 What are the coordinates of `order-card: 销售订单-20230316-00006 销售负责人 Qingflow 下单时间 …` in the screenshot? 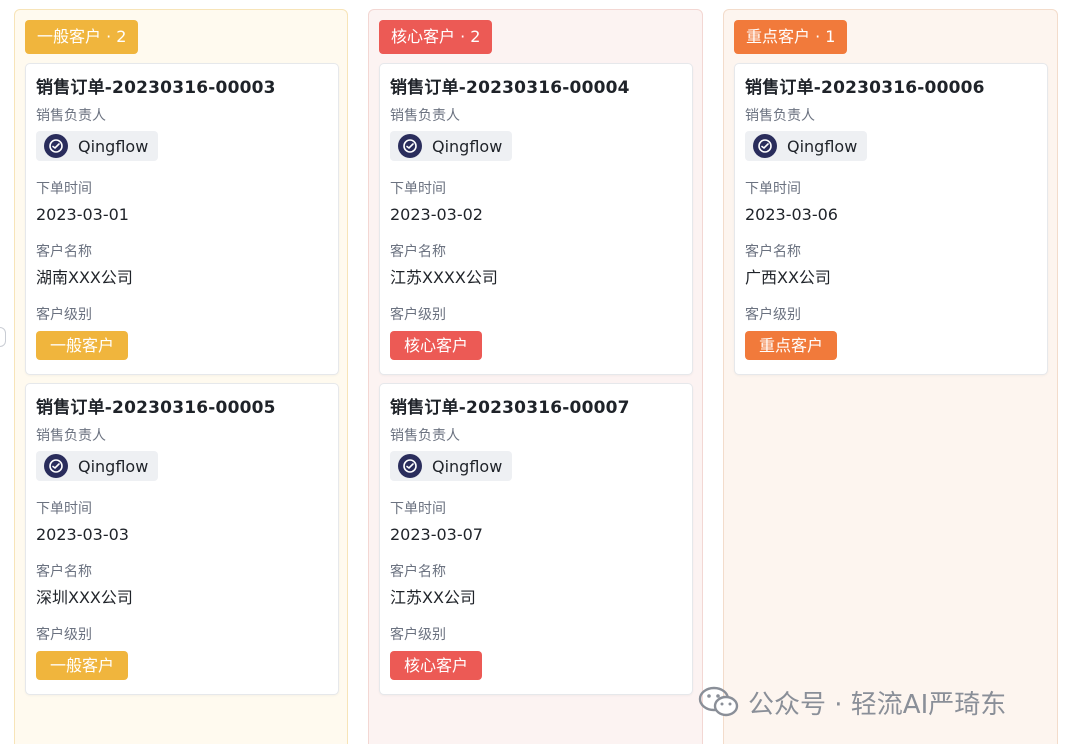 It's located at (891, 219).